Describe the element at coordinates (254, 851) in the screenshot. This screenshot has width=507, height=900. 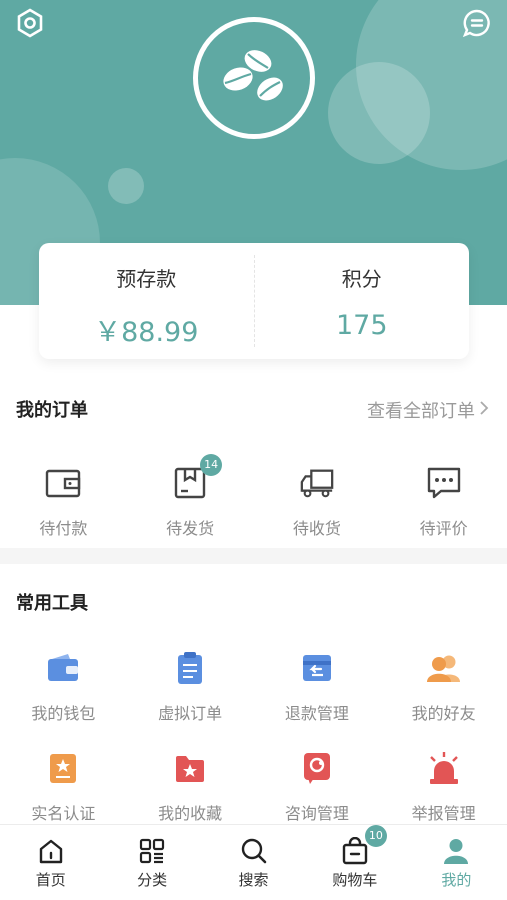
I see `search-icon` at that location.